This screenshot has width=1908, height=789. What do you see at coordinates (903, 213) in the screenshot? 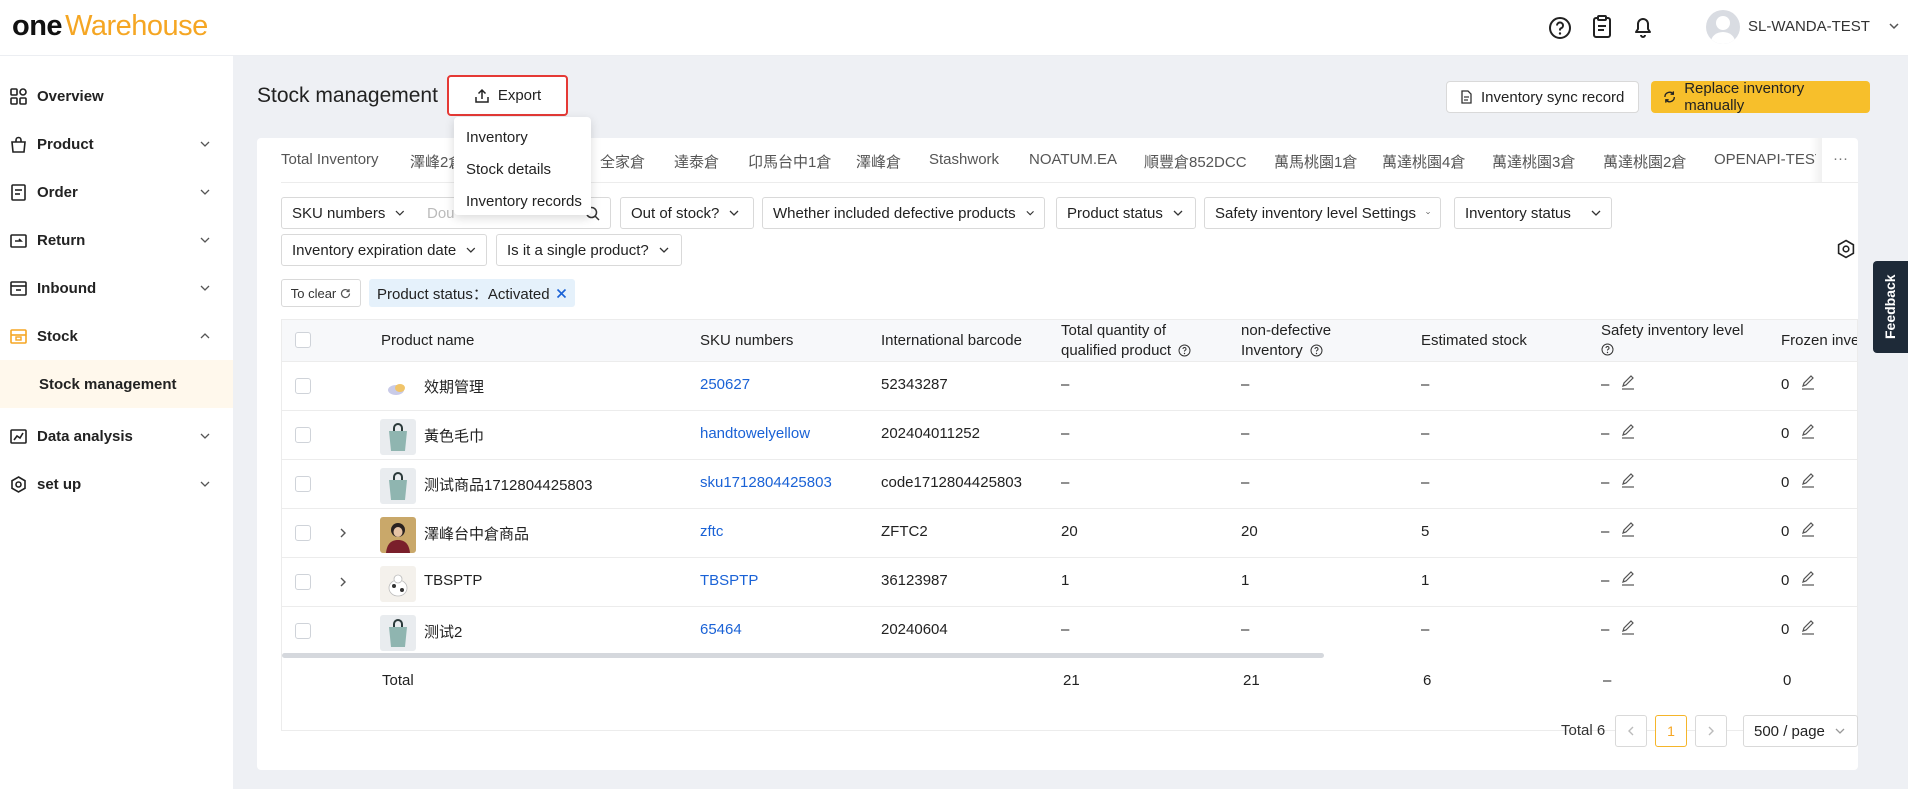
I see `defective-filter: Whether included defective products` at bounding box center [903, 213].